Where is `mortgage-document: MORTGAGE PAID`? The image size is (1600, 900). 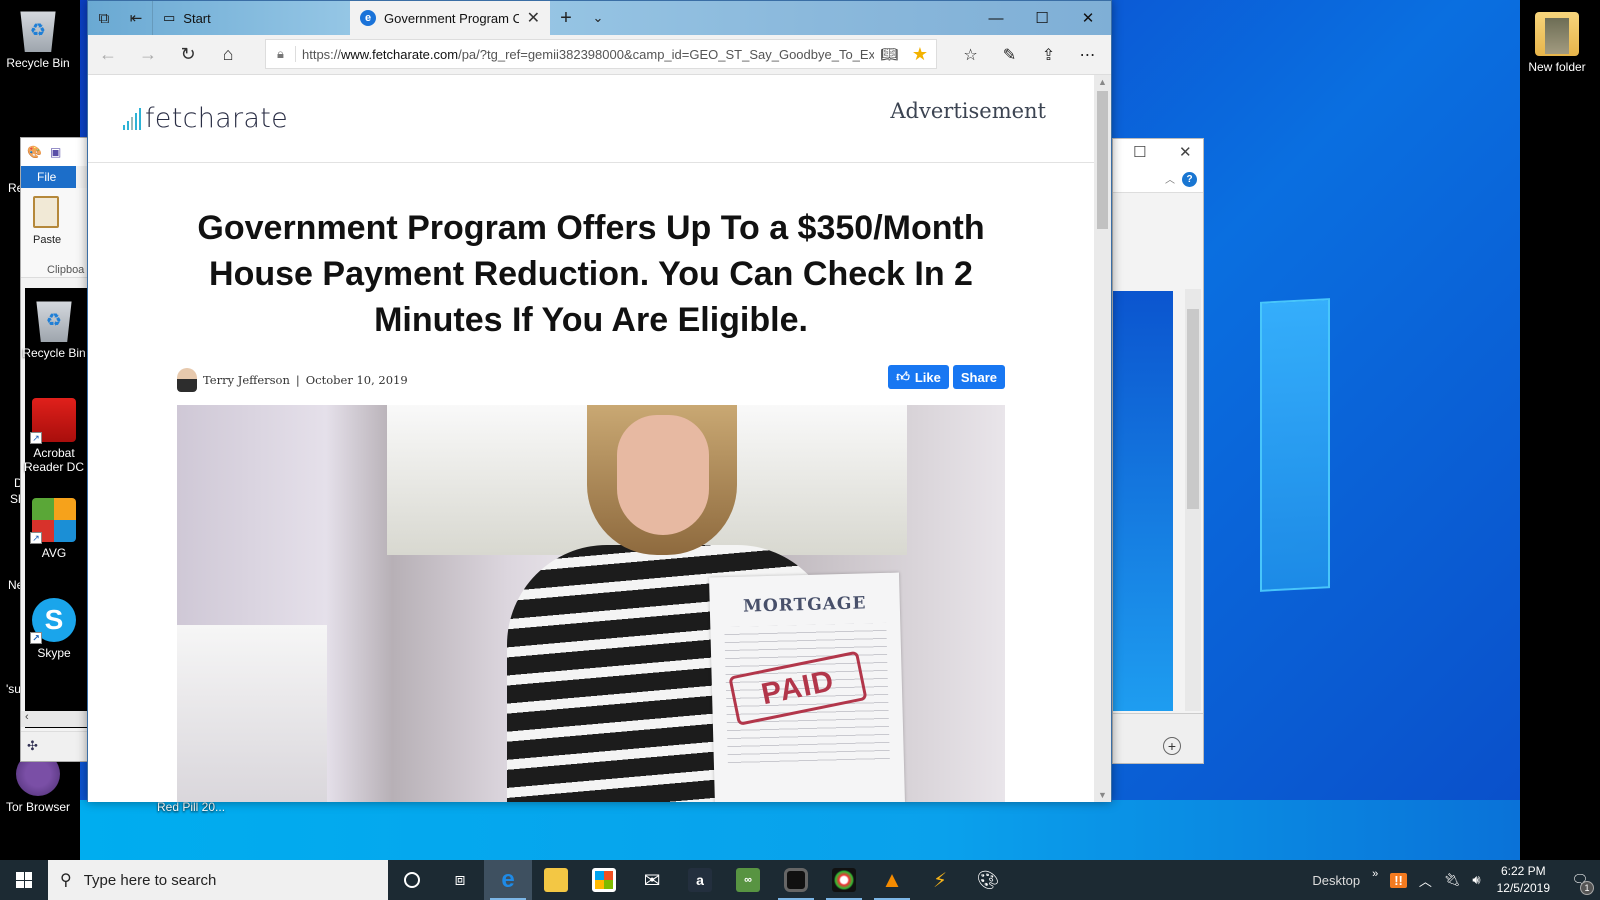 mortgage-document: MORTGAGE PAID is located at coordinates (807, 687).